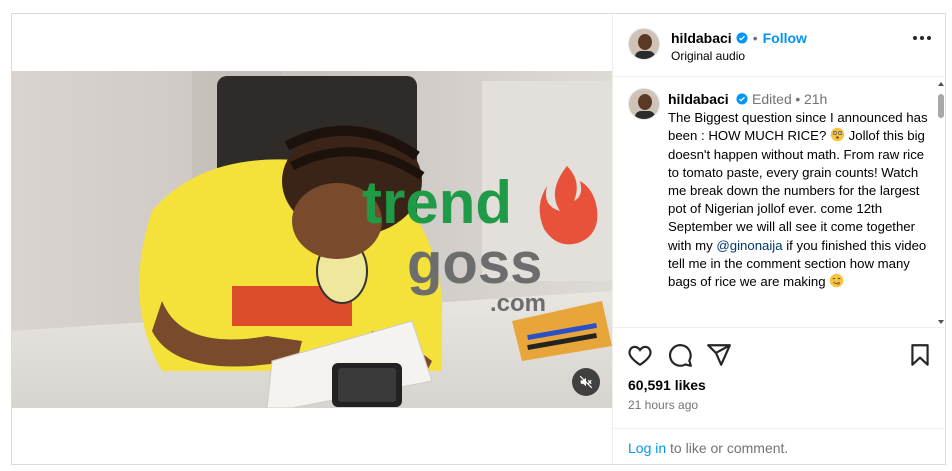 This screenshot has width=952, height=471. What do you see at coordinates (915, 38) in the screenshot?
I see `more-options-icon` at bounding box center [915, 38].